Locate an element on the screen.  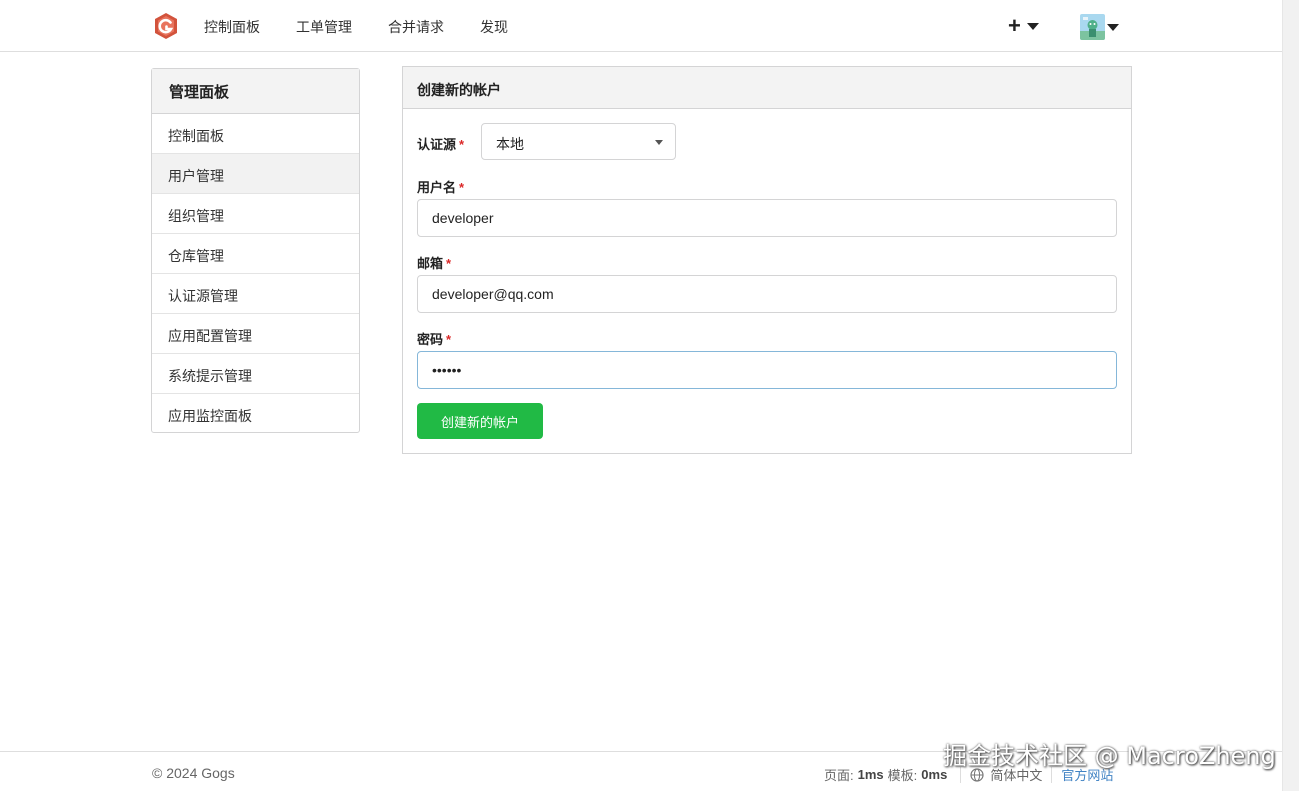
auth-source-label: 认证源 * is located at coordinates (441, 144).